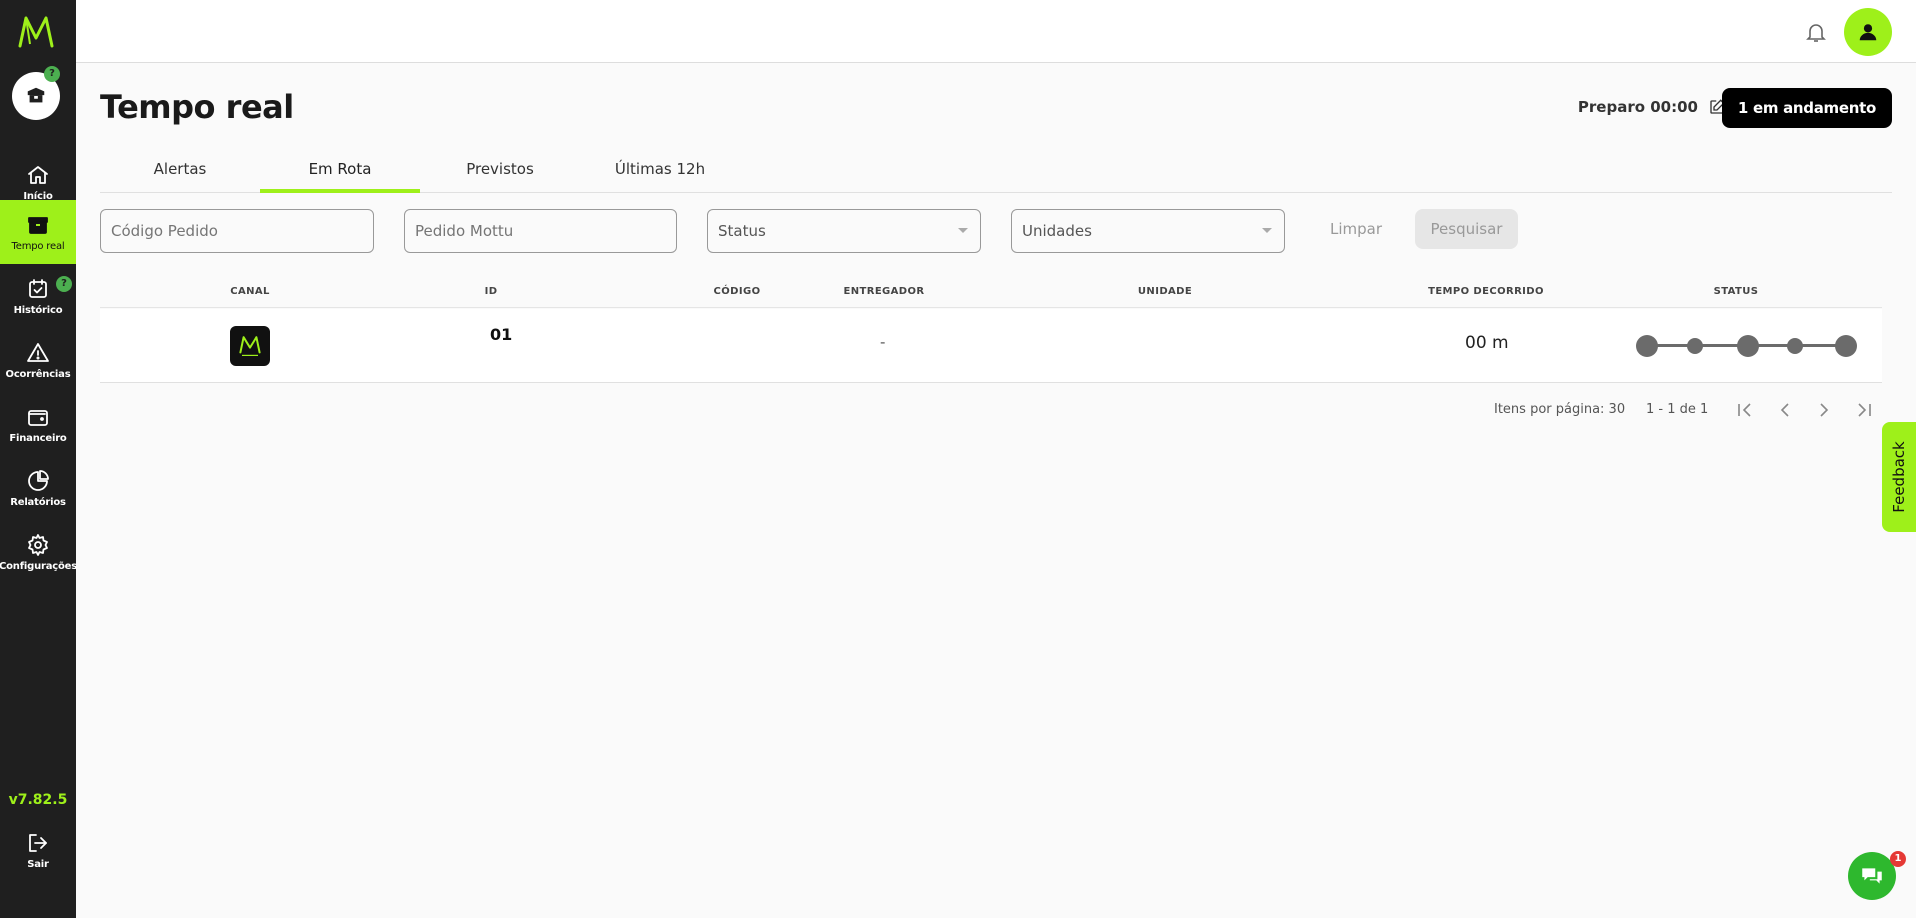  I want to click on preparo-time: Preparo 00:00, so click(1652, 107).